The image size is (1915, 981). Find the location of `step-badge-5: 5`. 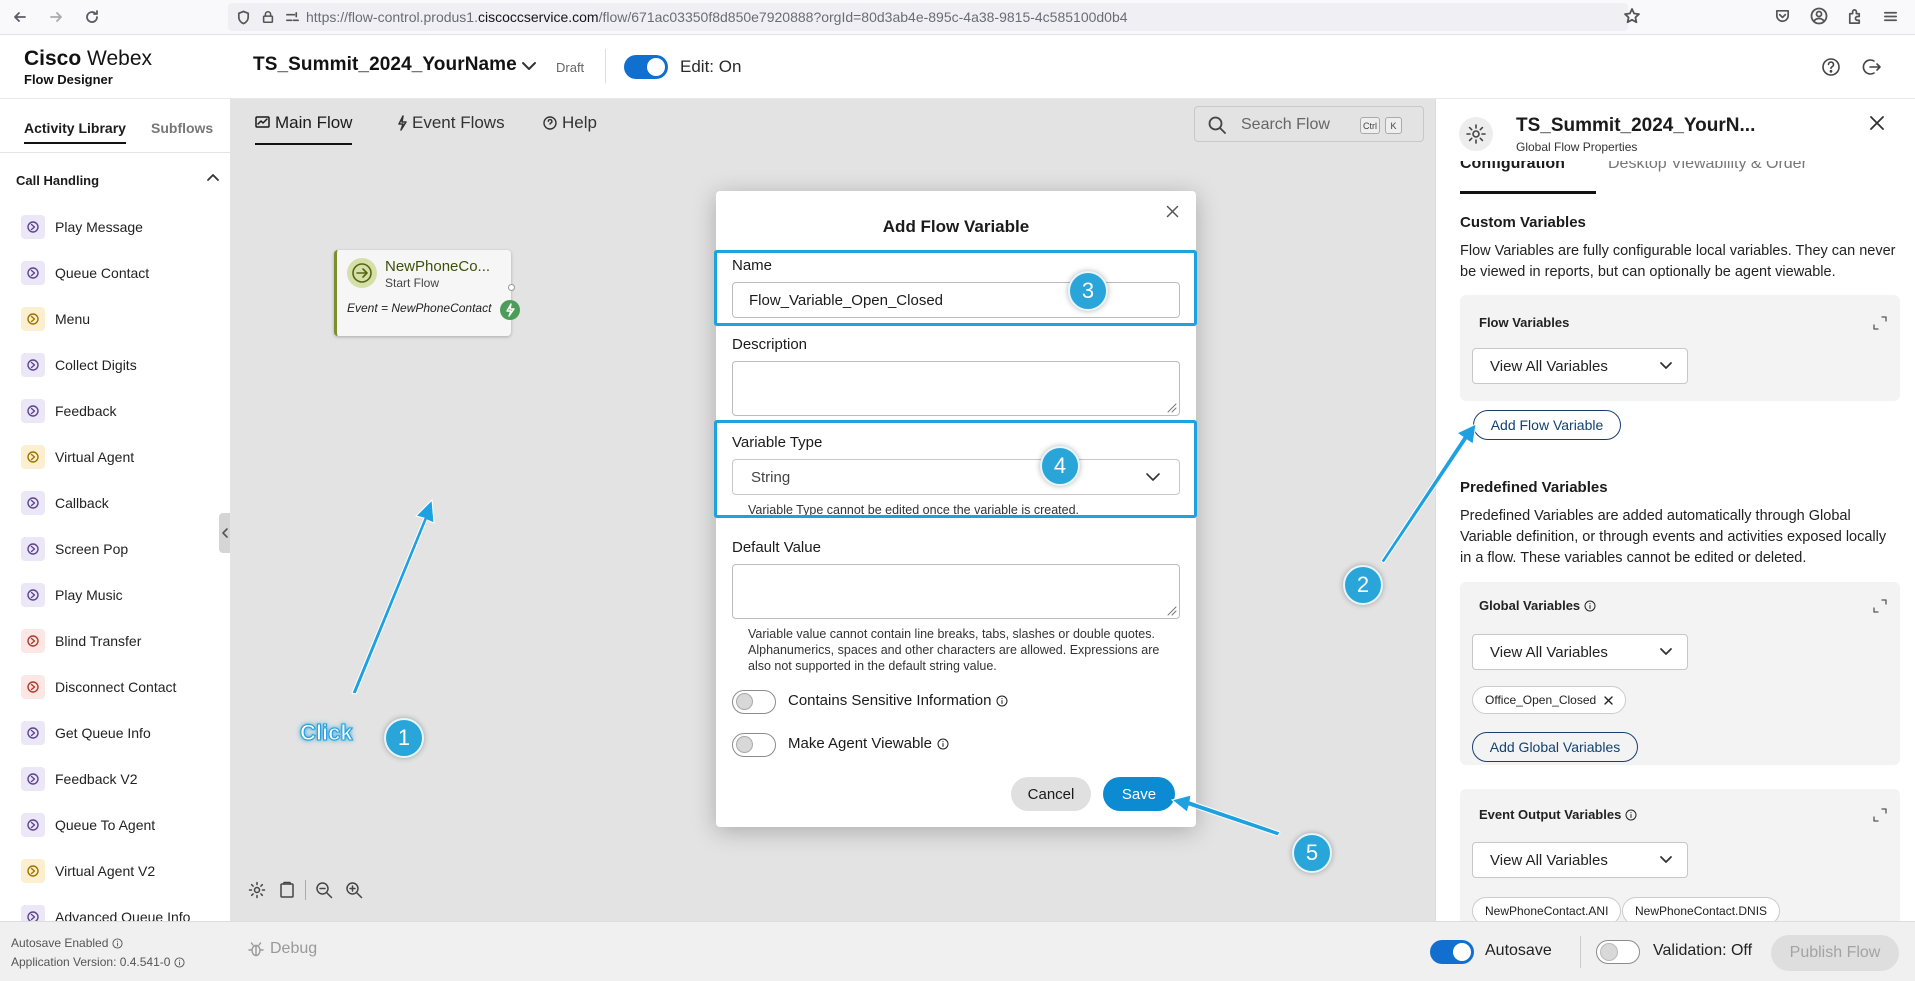

step-badge-5: 5 is located at coordinates (1312, 853).